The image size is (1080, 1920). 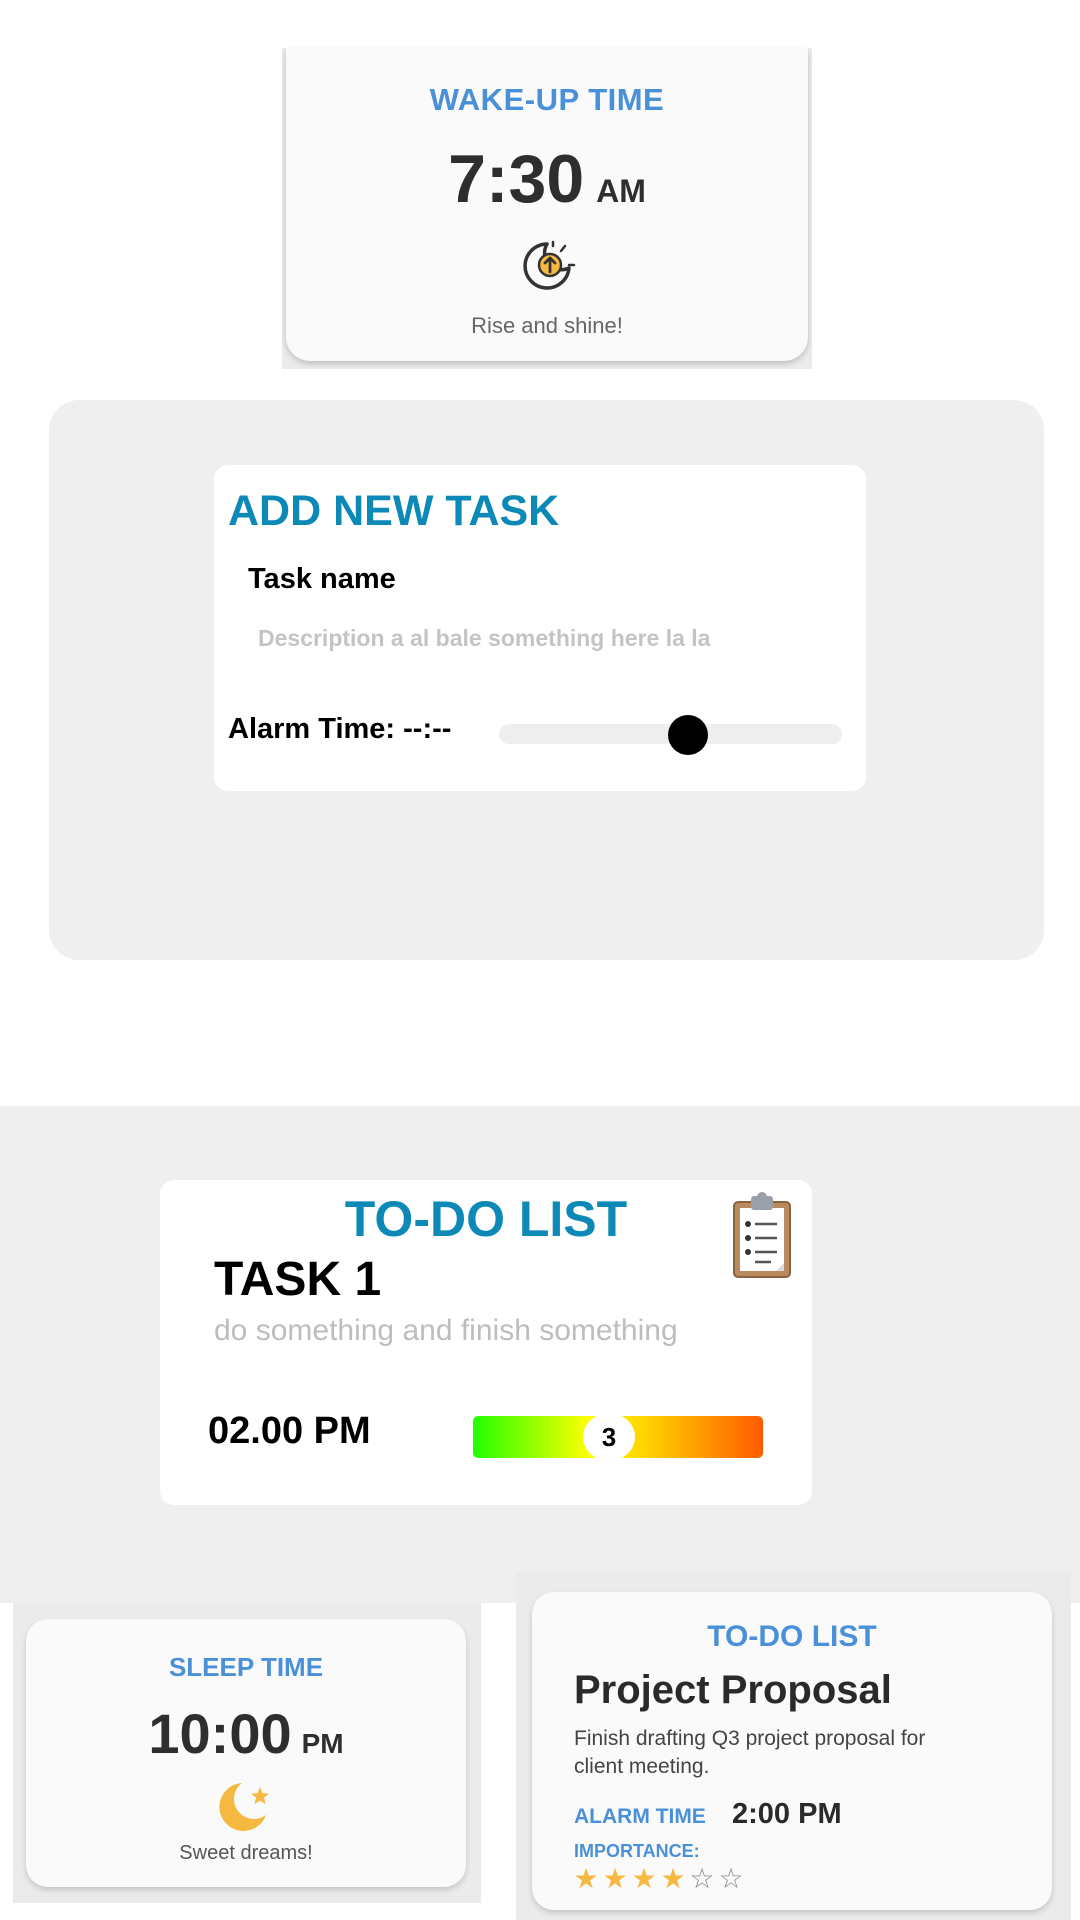 What do you see at coordinates (792, 1636) in the screenshot?
I see `project-card-header: TO-DO LIST` at bounding box center [792, 1636].